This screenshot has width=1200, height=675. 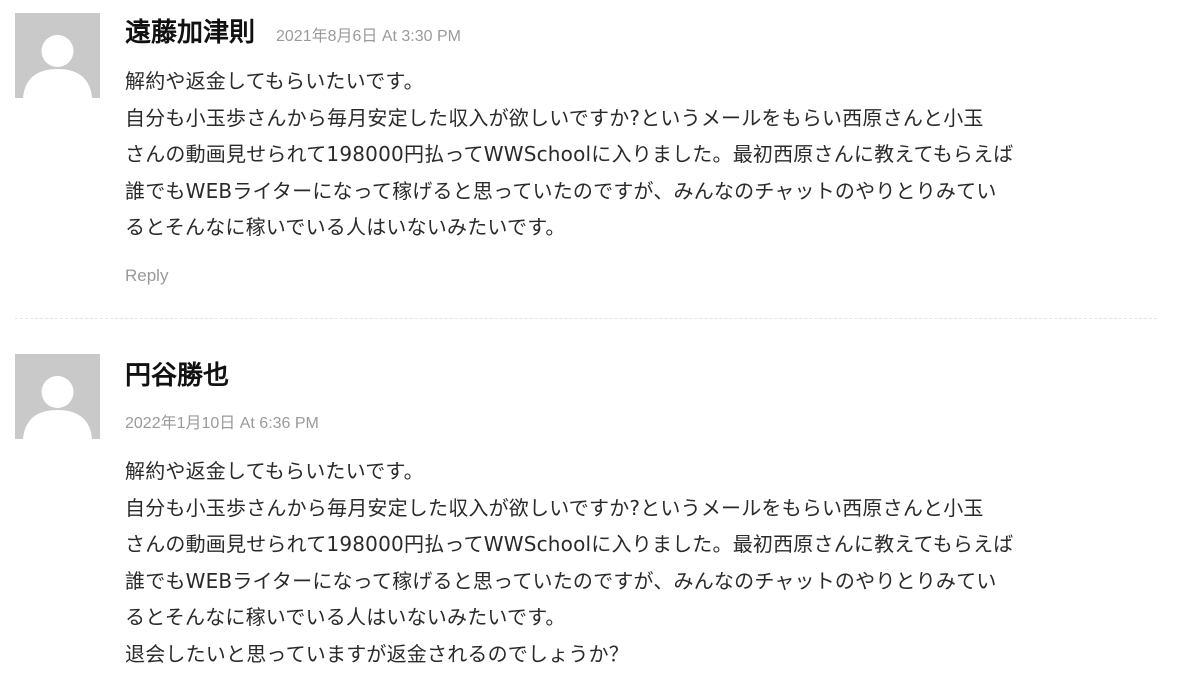 What do you see at coordinates (368, 37) in the screenshot?
I see `comment-date: 2021年8月6日 At 3:30 PM` at bounding box center [368, 37].